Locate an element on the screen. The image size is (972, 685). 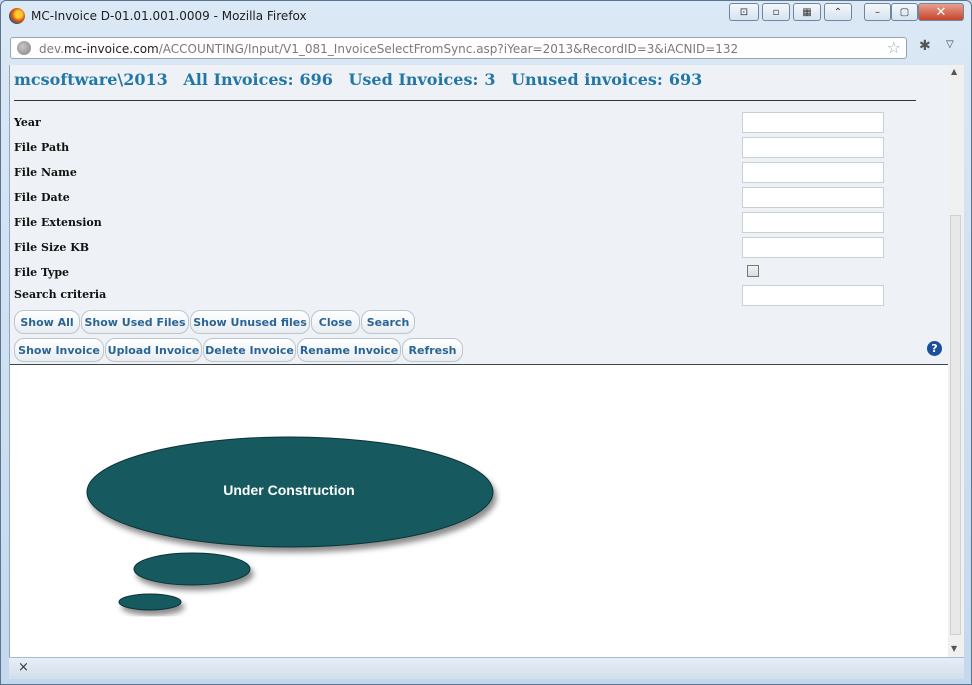
upload-invoice-button: Upload Invoice is located at coordinates (153, 350).